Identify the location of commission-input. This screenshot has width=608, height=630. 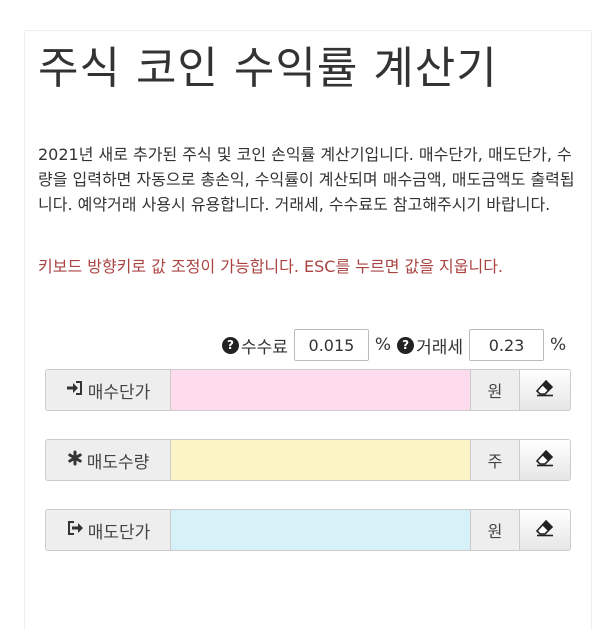
(331, 345).